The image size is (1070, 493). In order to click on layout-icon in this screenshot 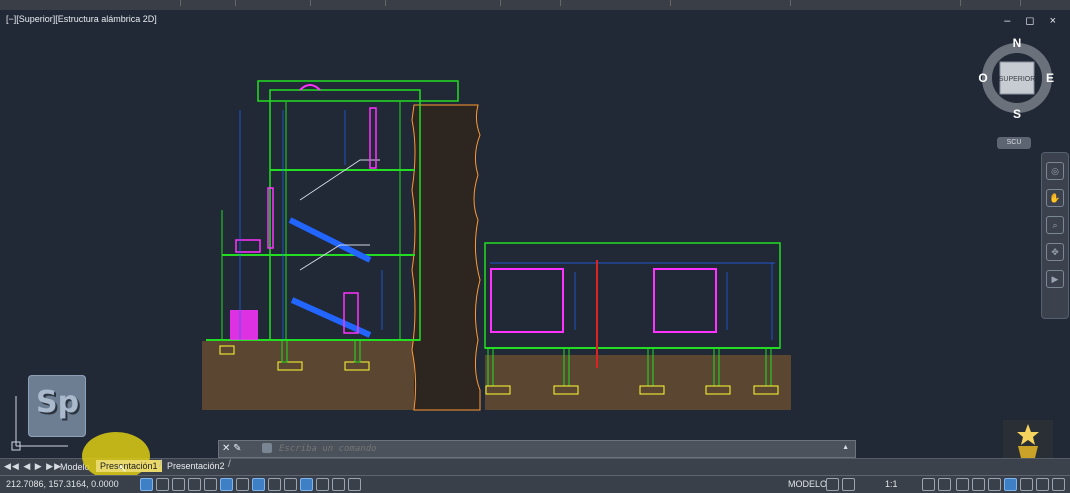, I will do `click(848, 484)`.